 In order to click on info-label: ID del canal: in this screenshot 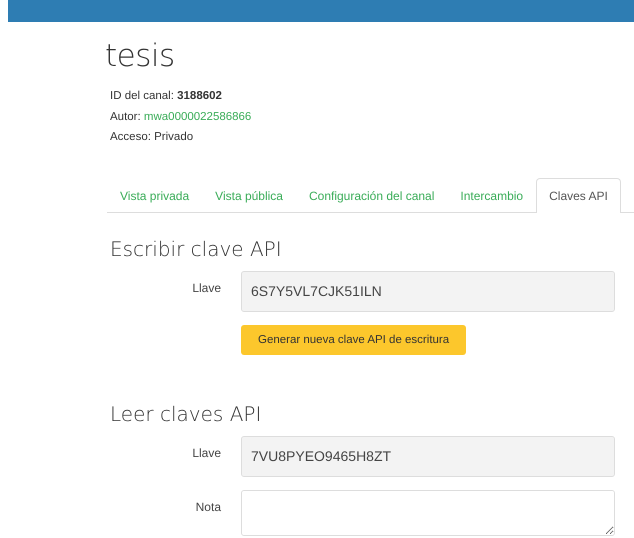, I will do `click(142, 96)`.